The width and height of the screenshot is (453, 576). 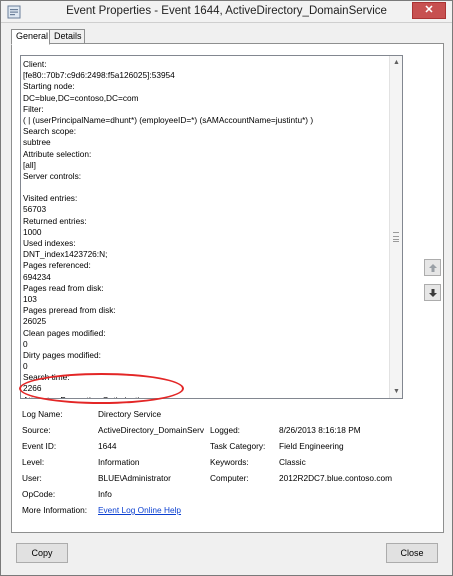 I want to click on description-line, so click(x=206, y=187).